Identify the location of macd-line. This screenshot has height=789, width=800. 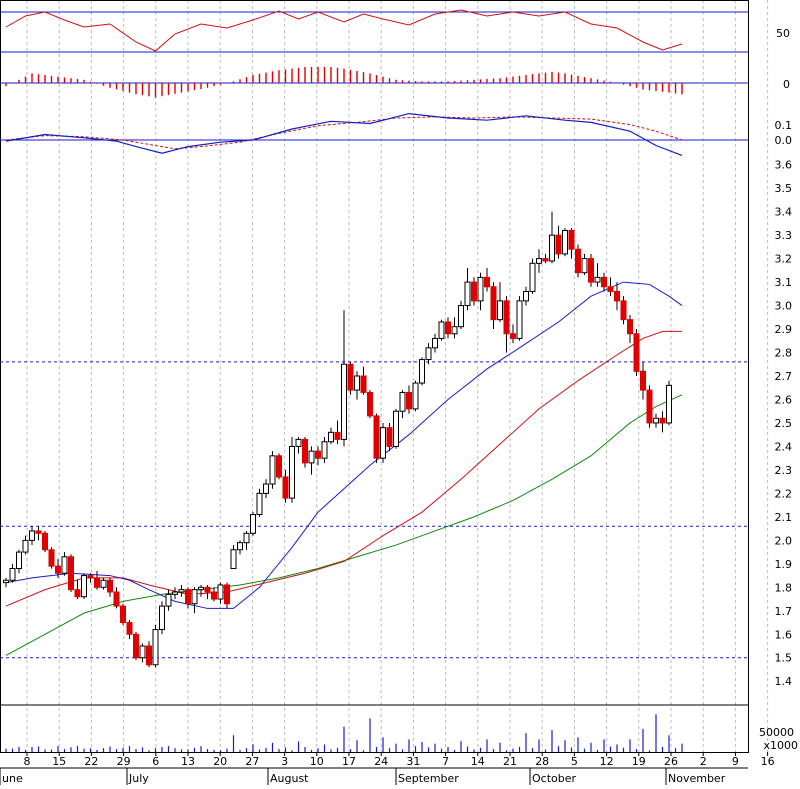
(344, 134).